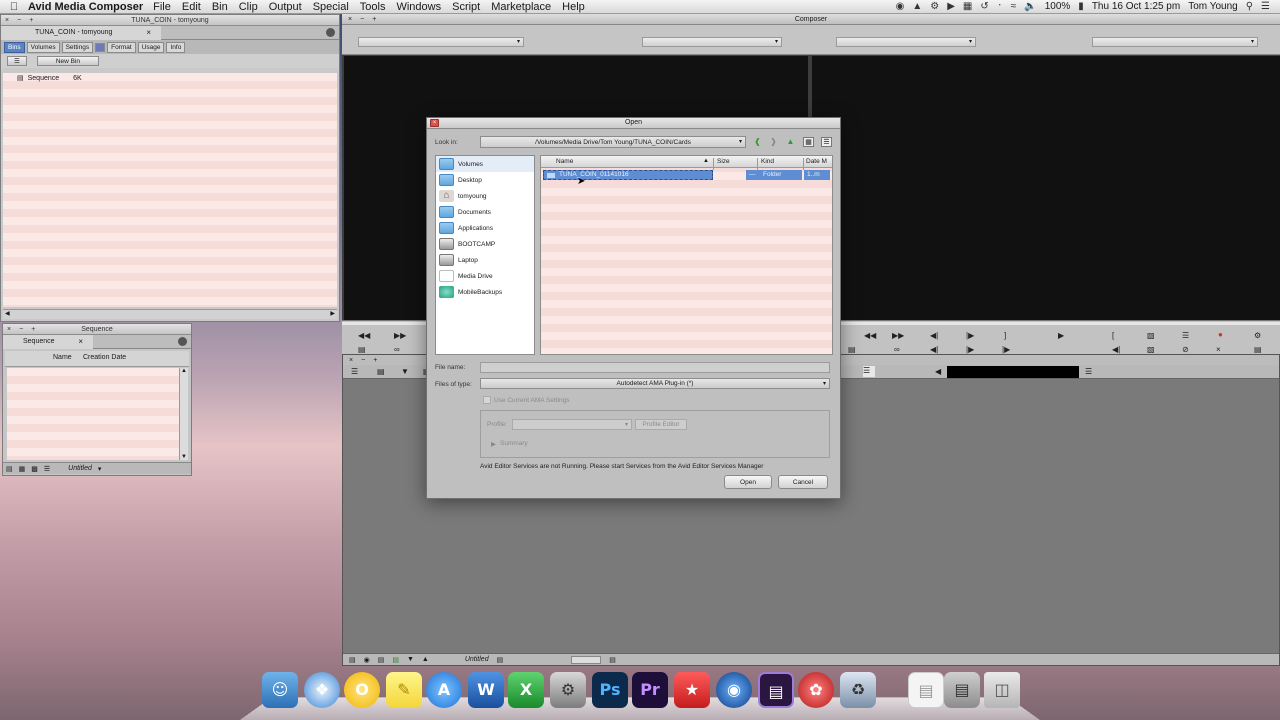  Describe the element at coordinates (1220, 334) in the screenshot. I see `record-icon: ●` at that location.